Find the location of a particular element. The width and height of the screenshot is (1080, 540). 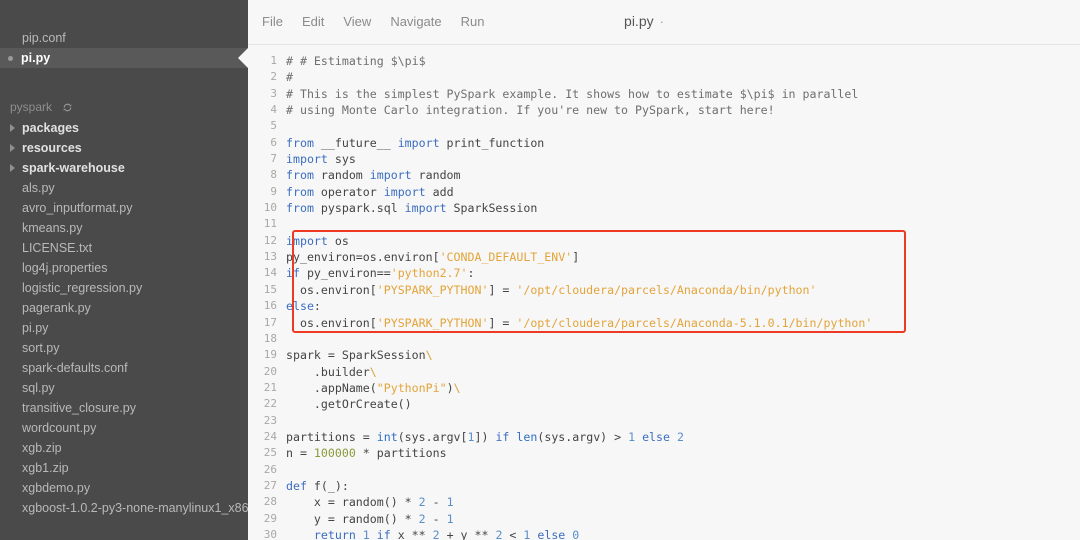

code-line: 9 from operator import add is located at coordinates (664, 192).